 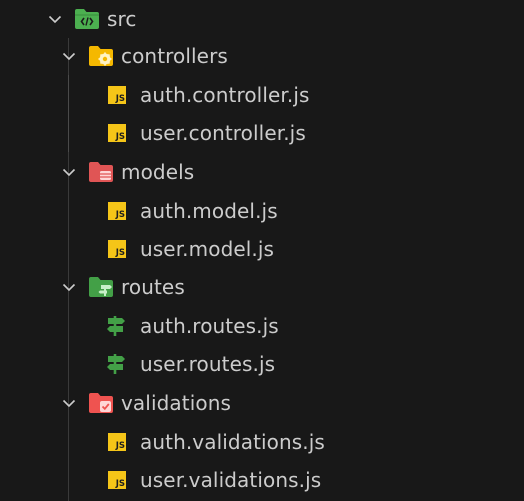 I want to click on tree-file: JS user.validations.js, so click(x=262, y=480).